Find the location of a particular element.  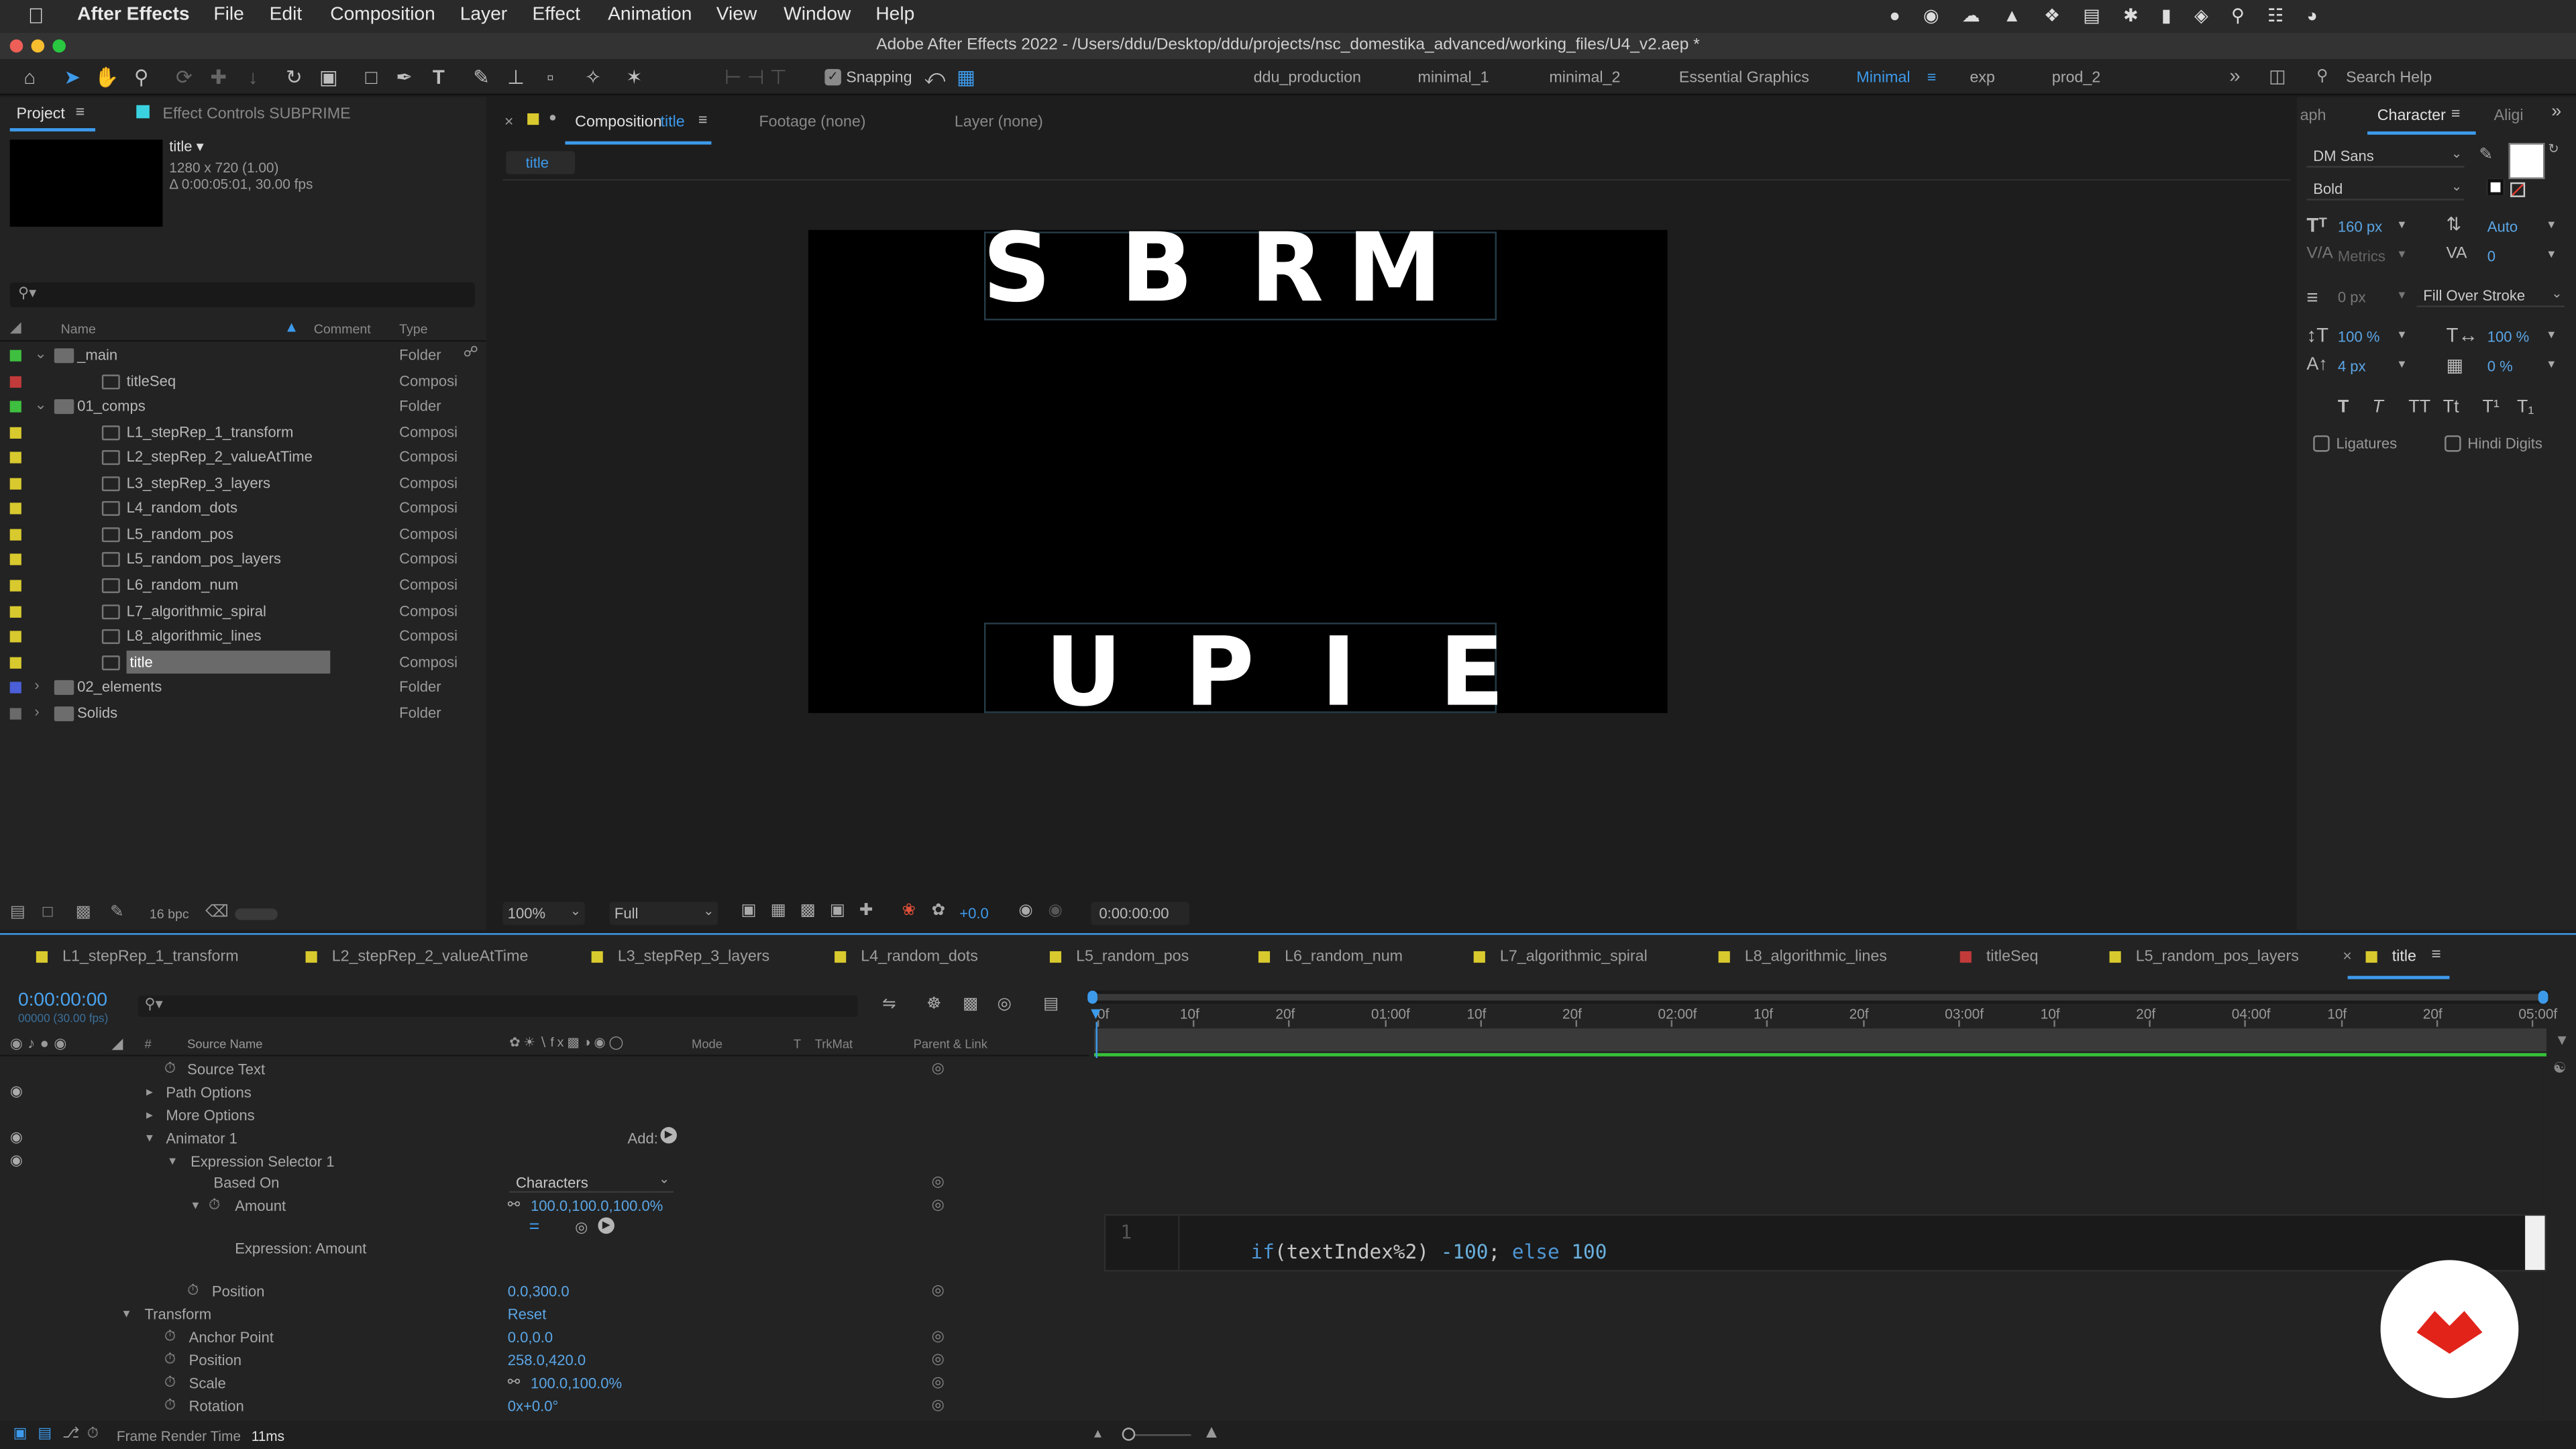

show-snapshot-icon: ◉ is located at coordinates (1055, 911).